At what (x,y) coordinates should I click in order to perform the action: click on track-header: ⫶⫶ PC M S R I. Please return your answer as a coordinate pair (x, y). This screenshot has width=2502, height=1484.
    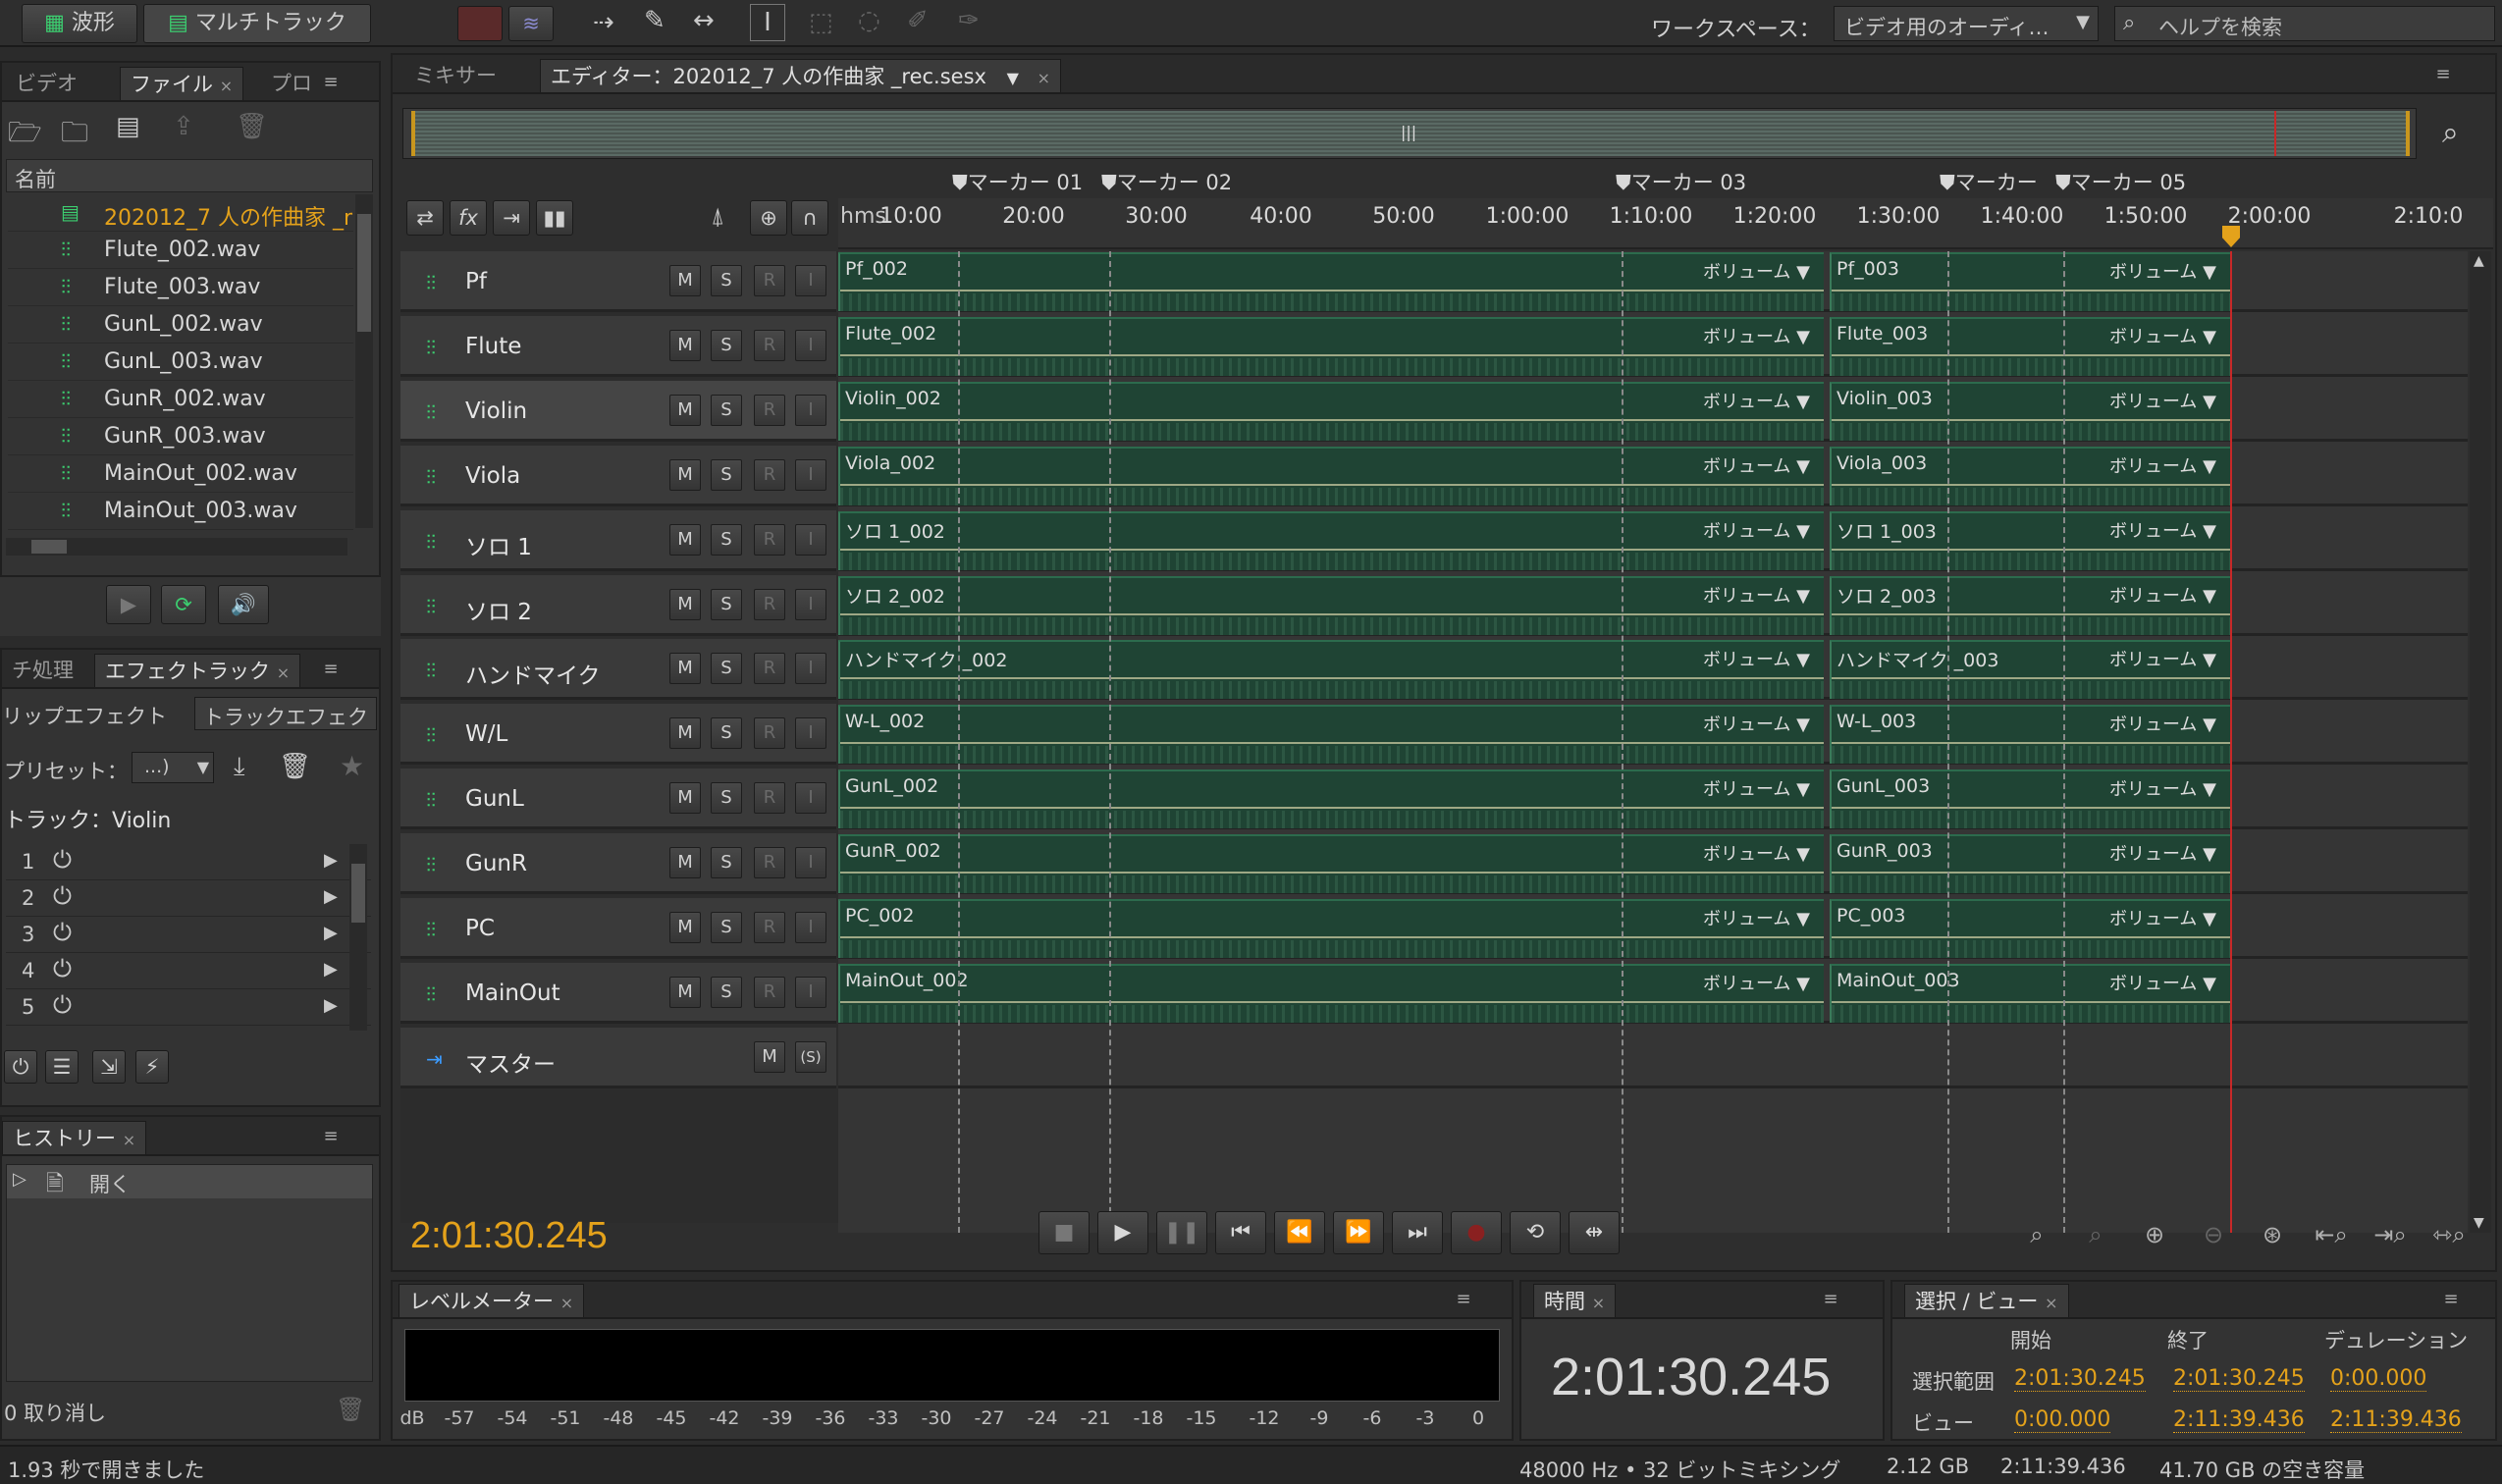
    Looking at the image, I should click on (618, 928).